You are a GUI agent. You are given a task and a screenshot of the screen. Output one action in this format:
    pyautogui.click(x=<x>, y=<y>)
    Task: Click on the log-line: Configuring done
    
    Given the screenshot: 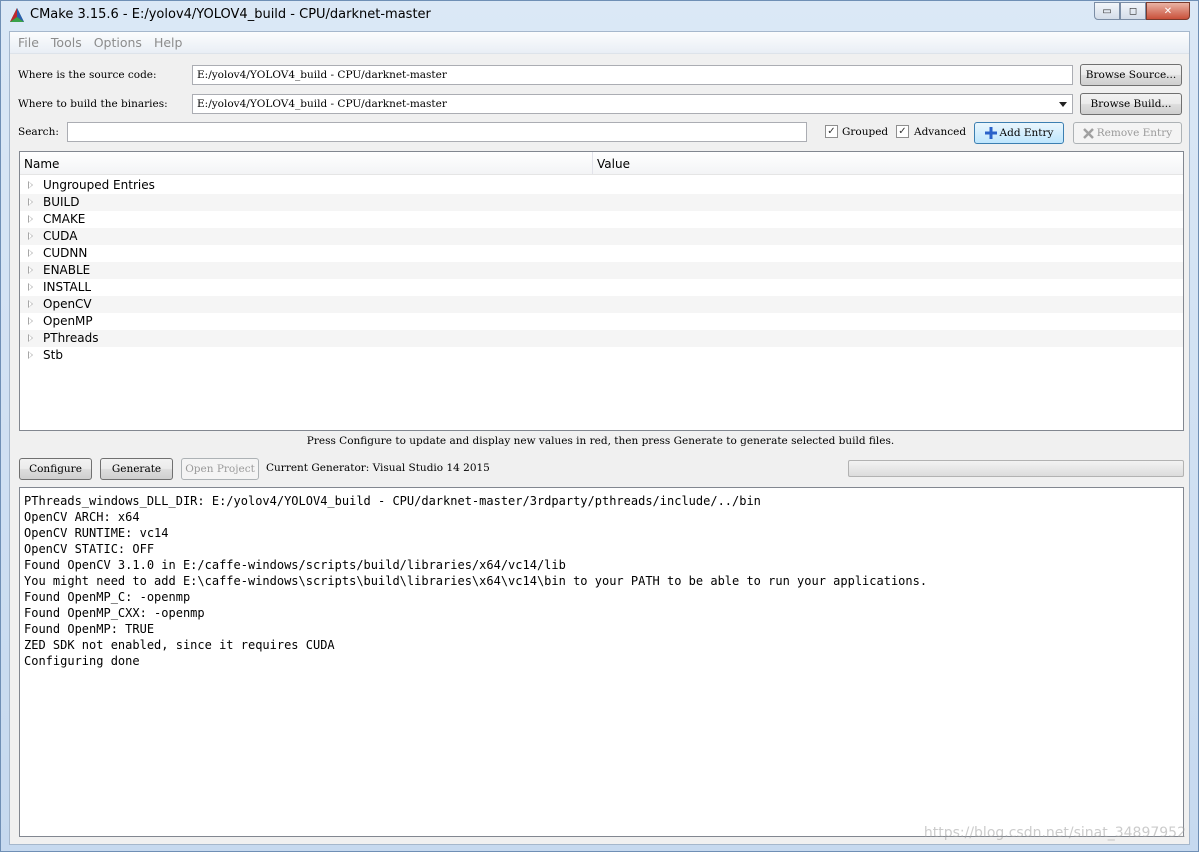 What is the action you would take?
    pyautogui.click(x=82, y=661)
    